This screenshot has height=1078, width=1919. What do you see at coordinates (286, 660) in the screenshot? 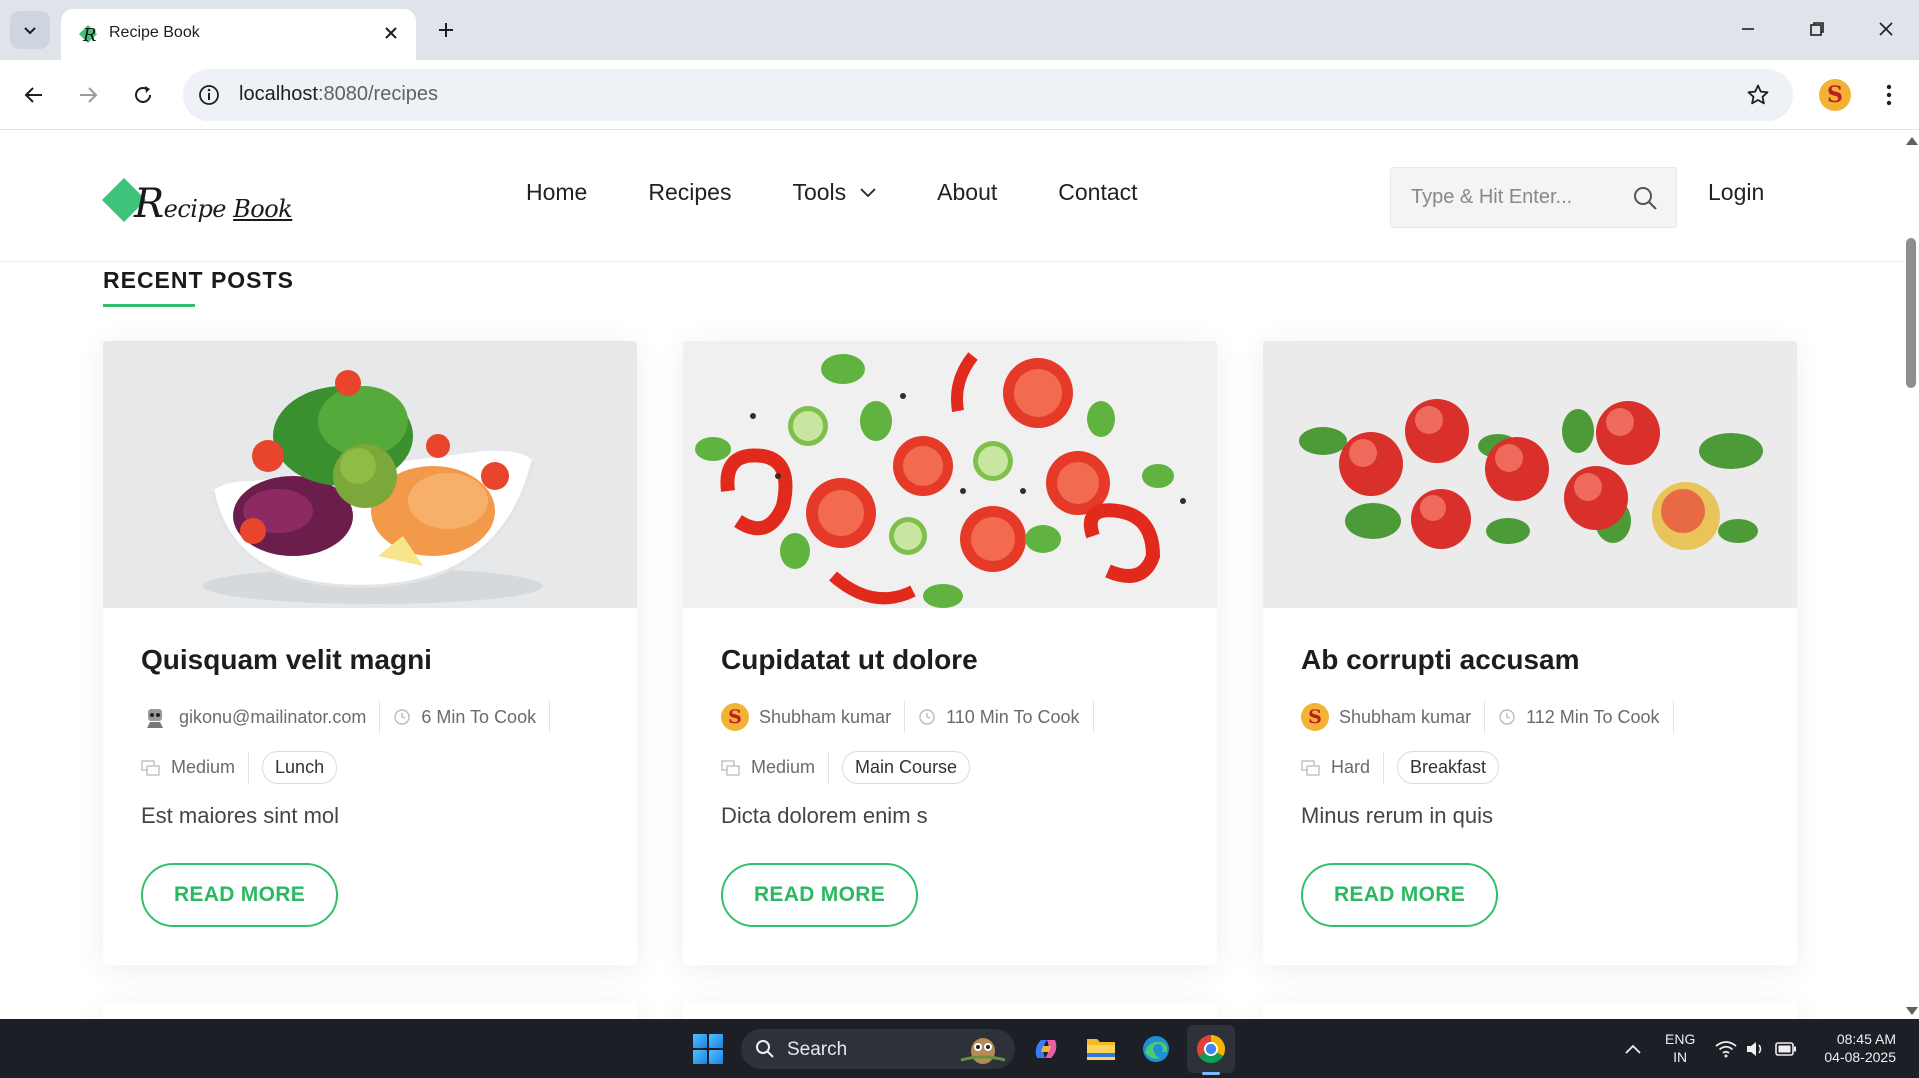
I see `recipe-title: Quisquam velit magni` at bounding box center [286, 660].